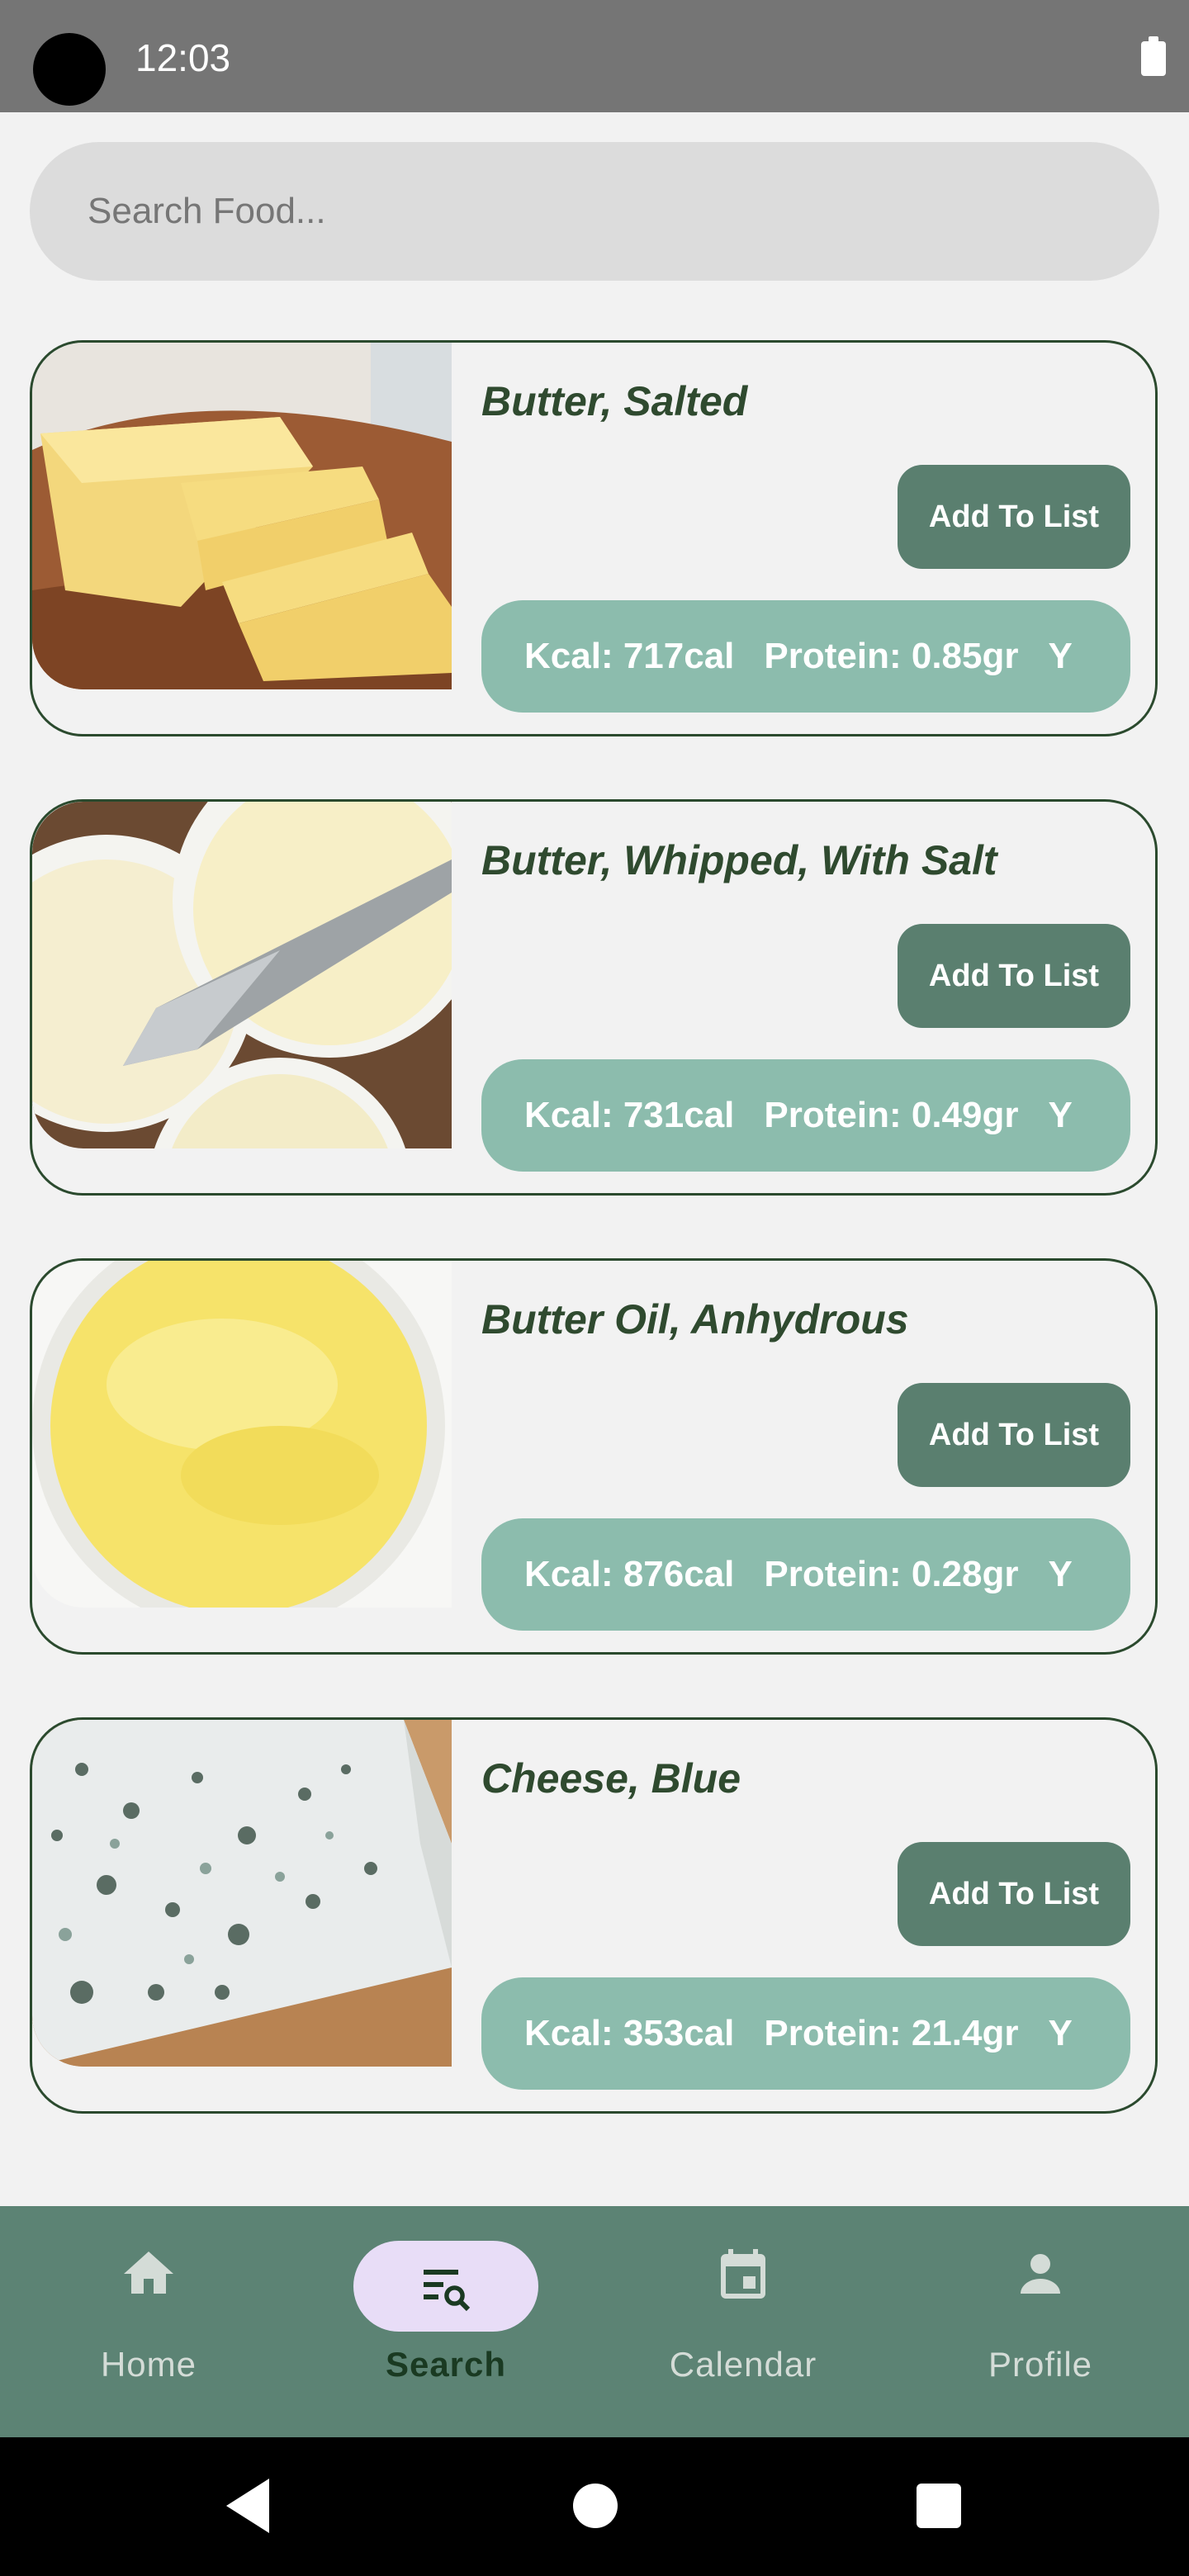 This screenshot has height=2576, width=1189. What do you see at coordinates (611, 1778) in the screenshot?
I see `food-name: Cheese, Blue` at bounding box center [611, 1778].